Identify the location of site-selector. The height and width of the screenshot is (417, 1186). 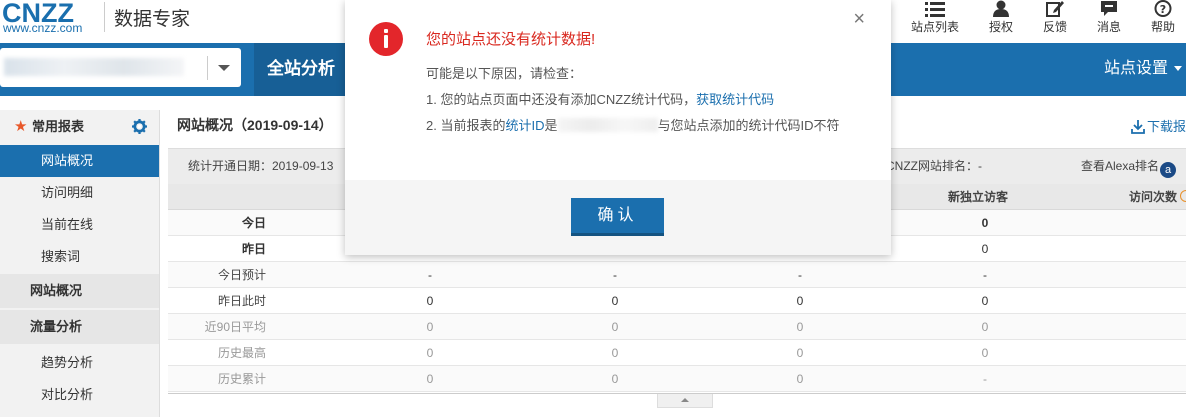
(120, 67).